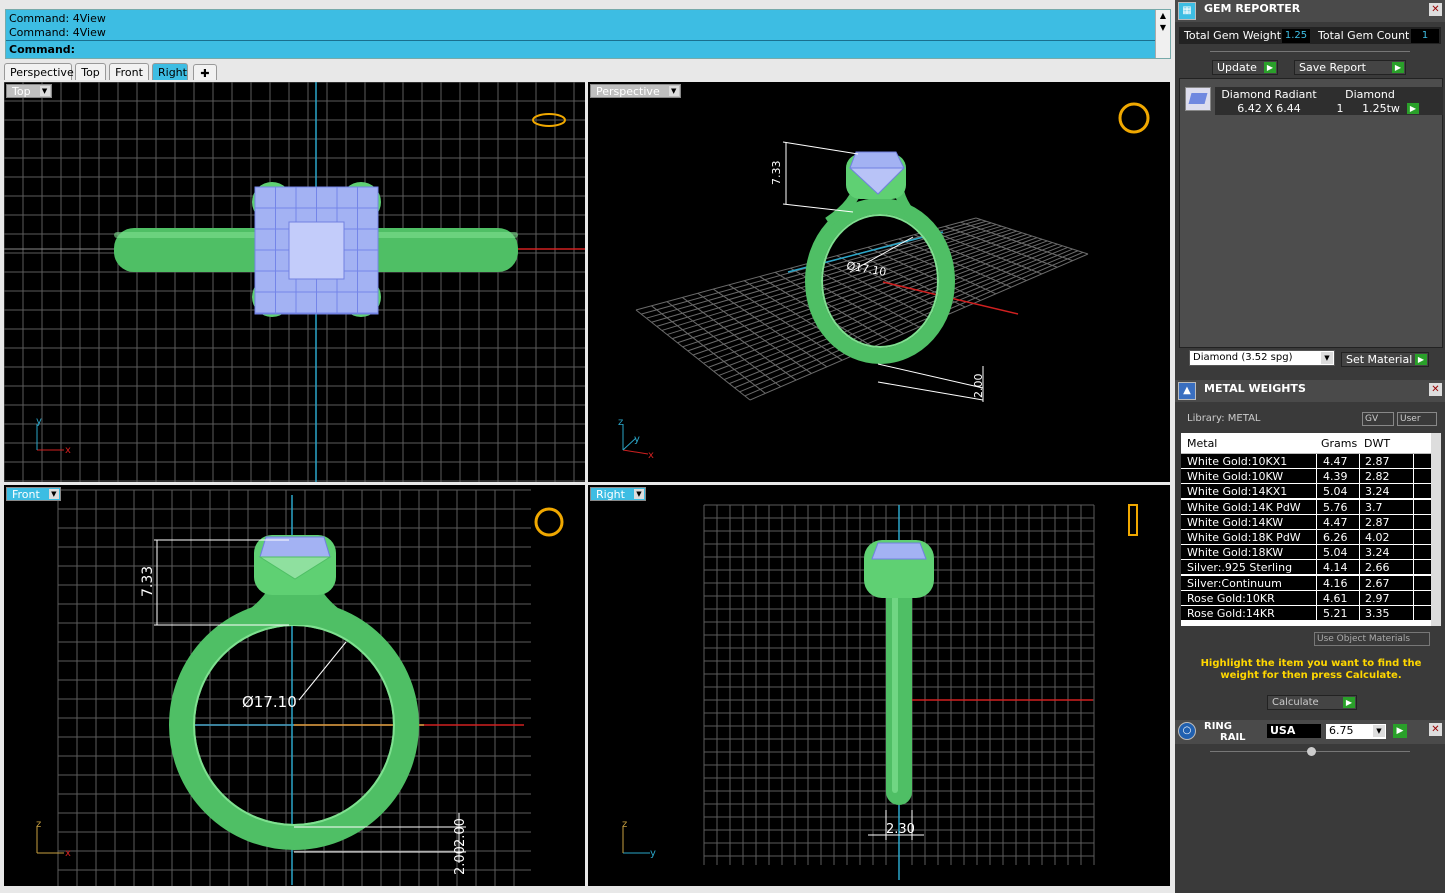  What do you see at coordinates (129, 71) in the screenshot?
I see `tab-front: Front` at bounding box center [129, 71].